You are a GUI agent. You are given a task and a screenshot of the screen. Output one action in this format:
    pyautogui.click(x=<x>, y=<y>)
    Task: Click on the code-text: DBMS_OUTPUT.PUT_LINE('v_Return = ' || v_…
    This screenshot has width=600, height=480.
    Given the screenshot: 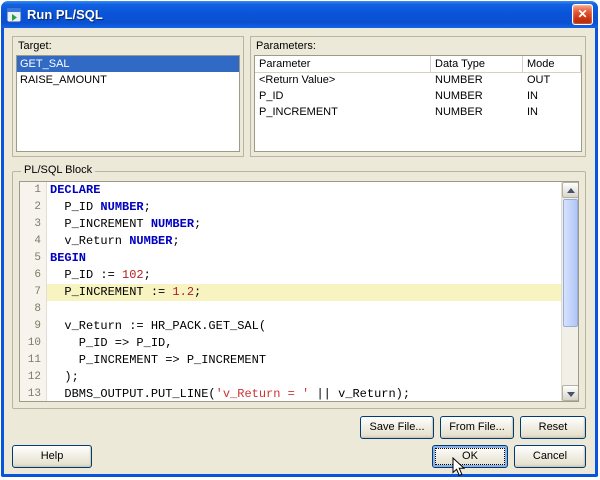 What is the action you would take?
    pyautogui.click(x=230, y=394)
    